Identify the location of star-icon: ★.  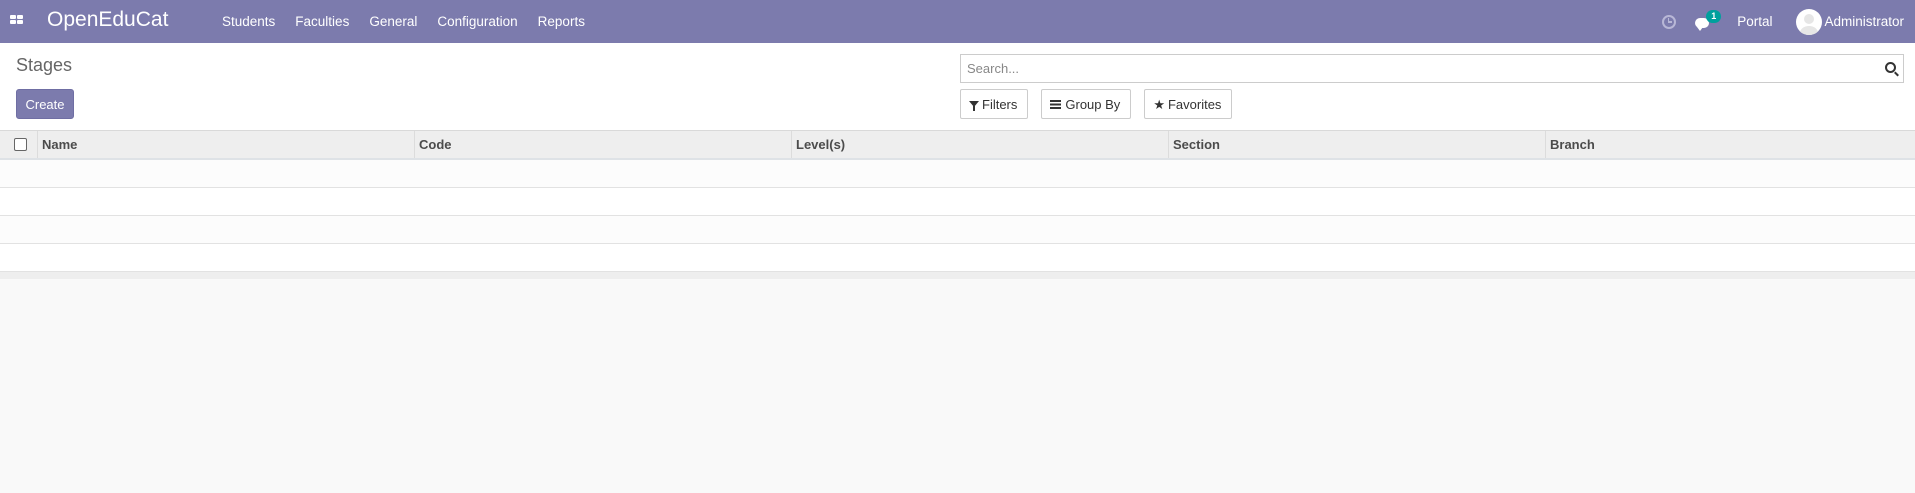
(1159, 104).